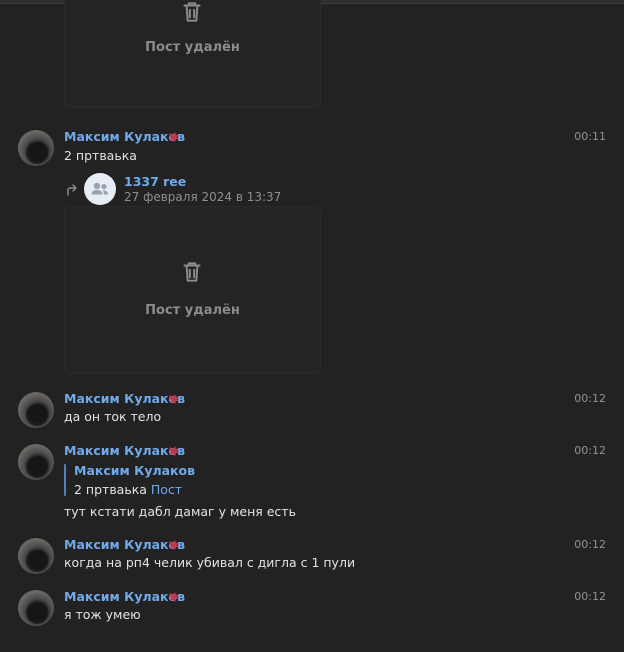  I want to click on message: Максим Кулаков 00:12 я тож умею, so click(312, 610).